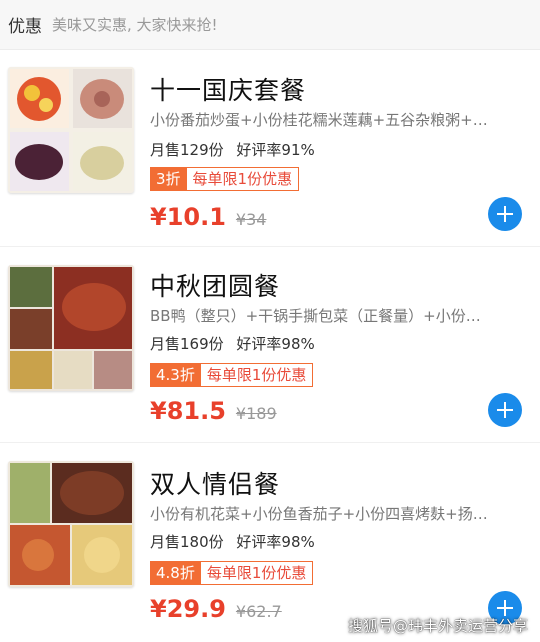 The height and width of the screenshot is (642, 540). What do you see at coordinates (215, 286) in the screenshot?
I see `dish-name: 中秋团圆餐` at bounding box center [215, 286].